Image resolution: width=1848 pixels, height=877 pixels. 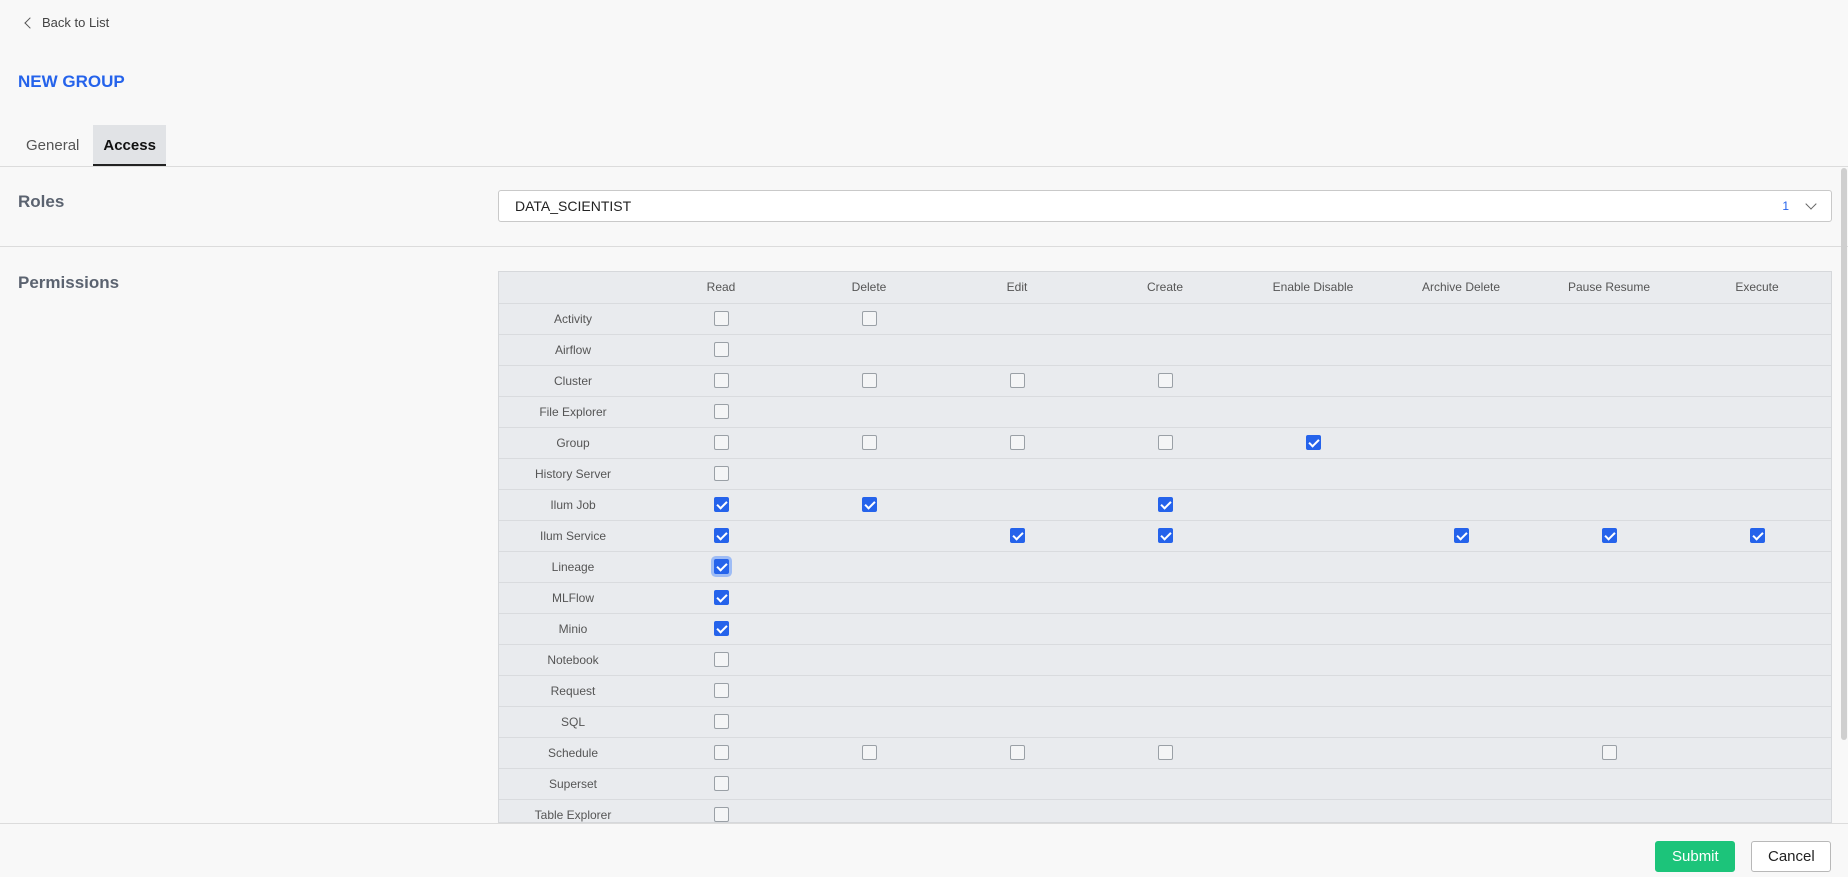 I want to click on table-row: History Server, so click(x=1165, y=474).